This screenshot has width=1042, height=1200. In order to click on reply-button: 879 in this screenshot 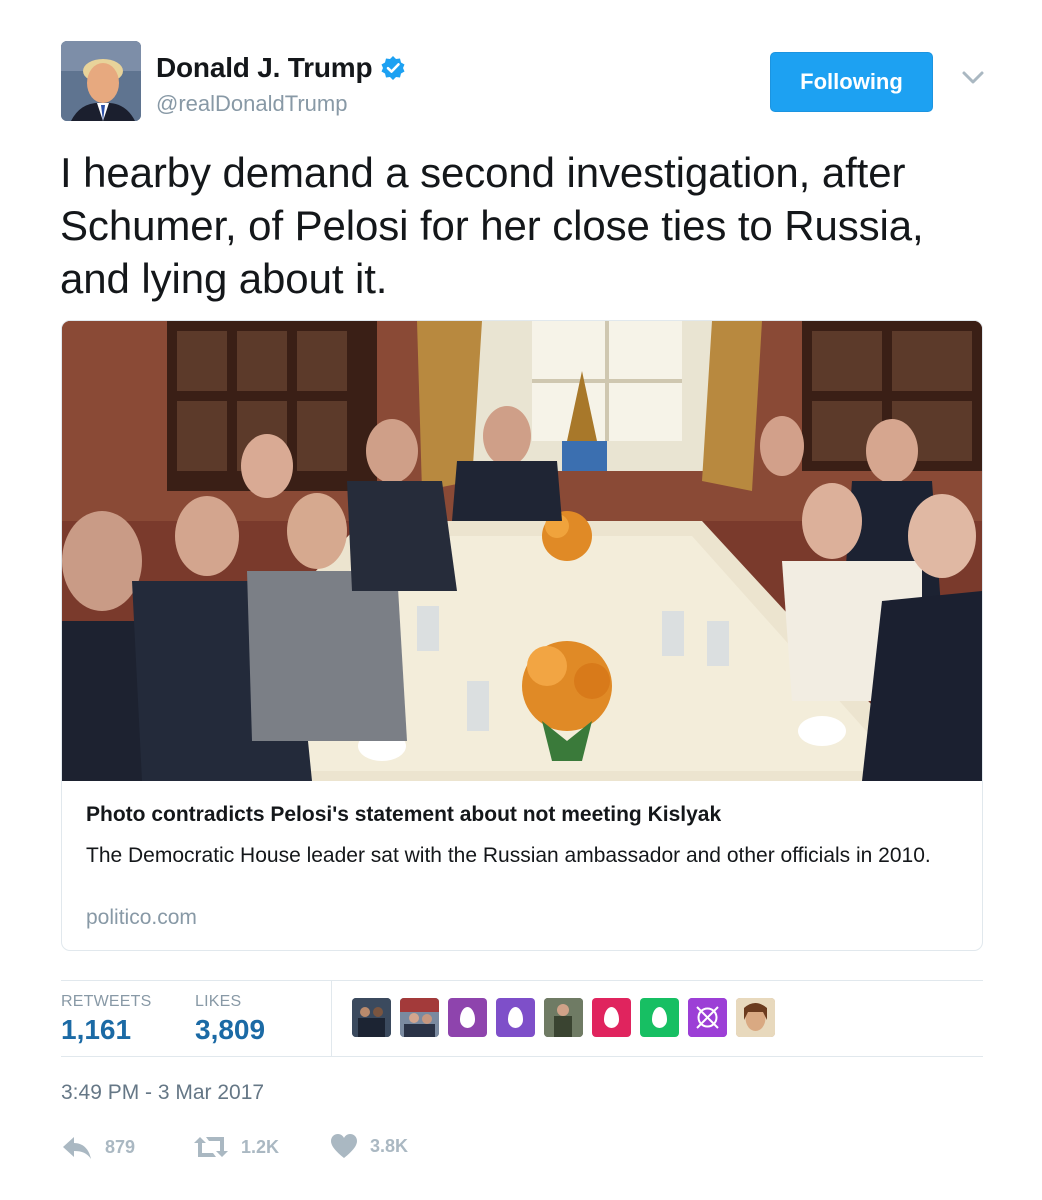, I will do `click(98, 1147)`.